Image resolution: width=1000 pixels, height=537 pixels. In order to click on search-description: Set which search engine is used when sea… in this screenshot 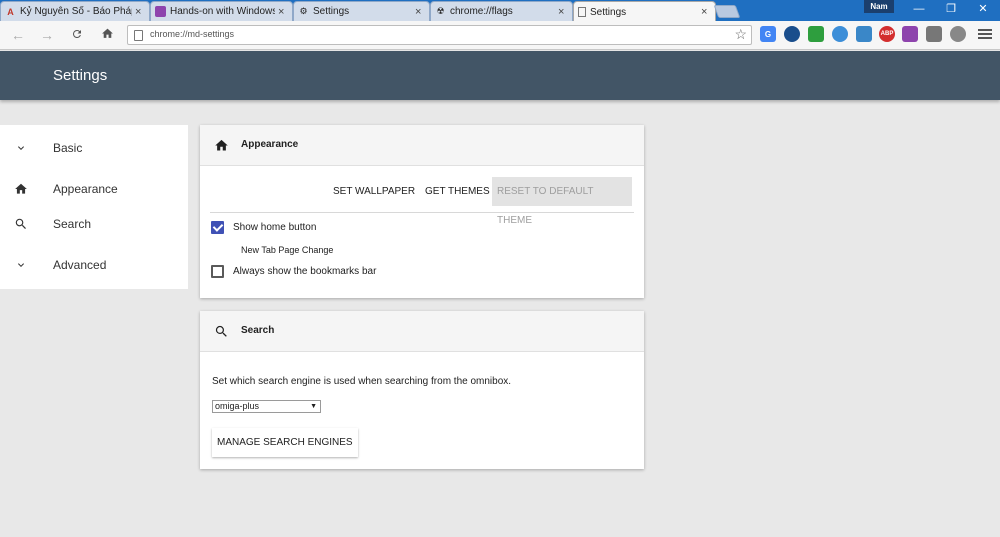, I will do `click(362, 381)`.